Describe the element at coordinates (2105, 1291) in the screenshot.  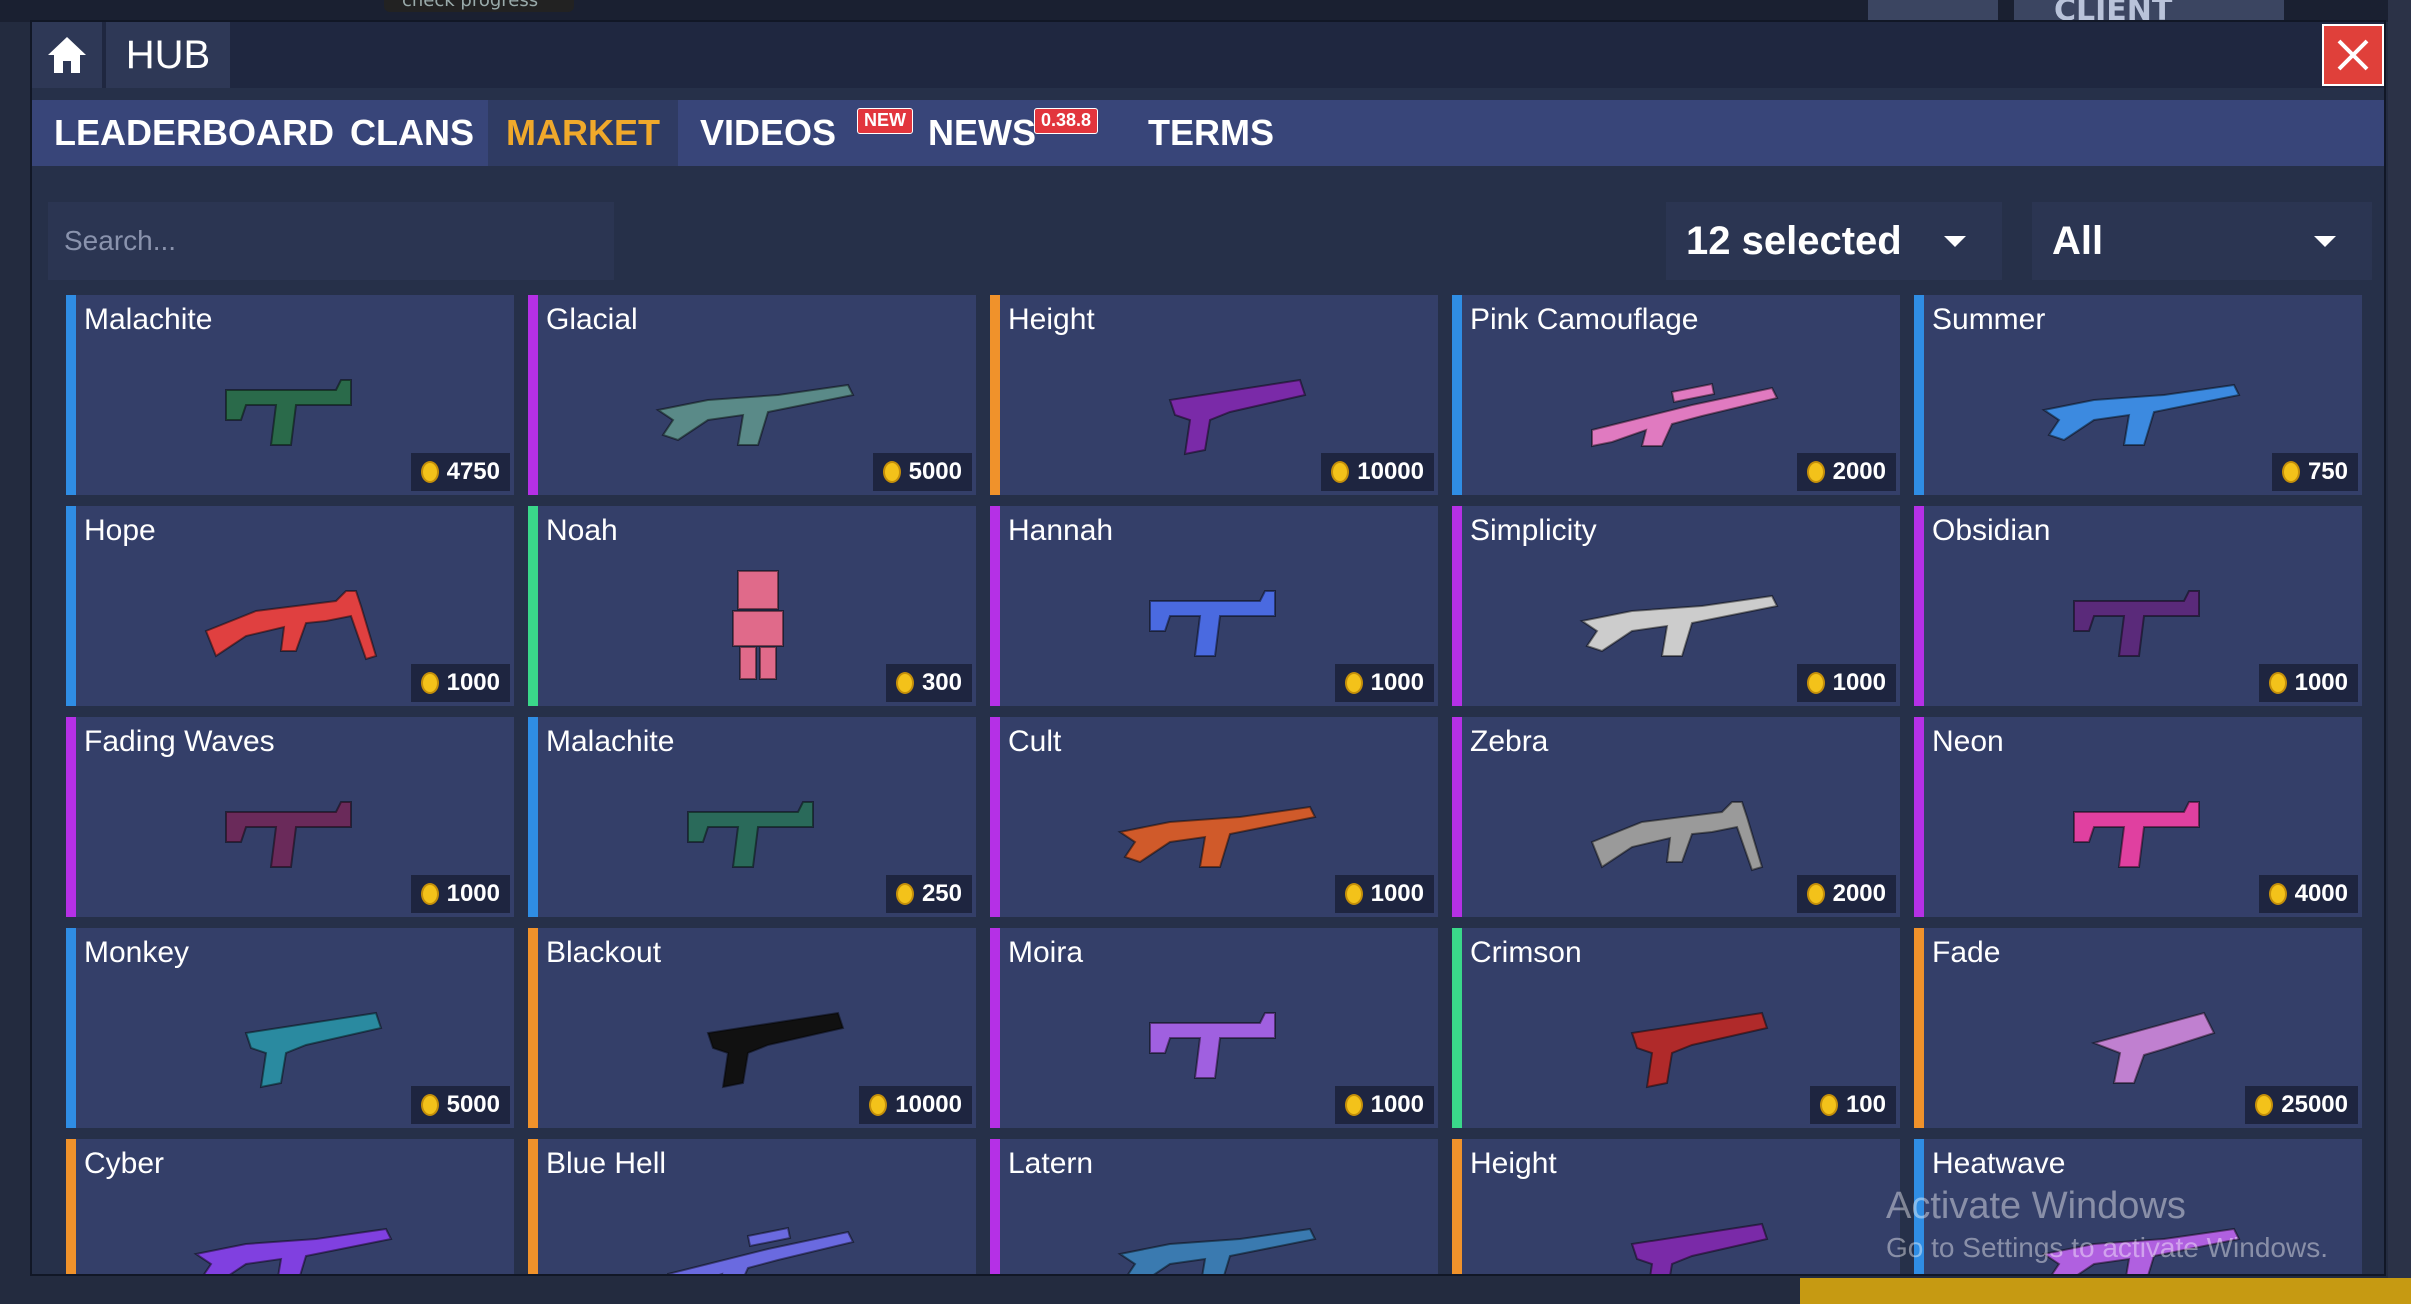
I see `background-bottom-bar` at that location.